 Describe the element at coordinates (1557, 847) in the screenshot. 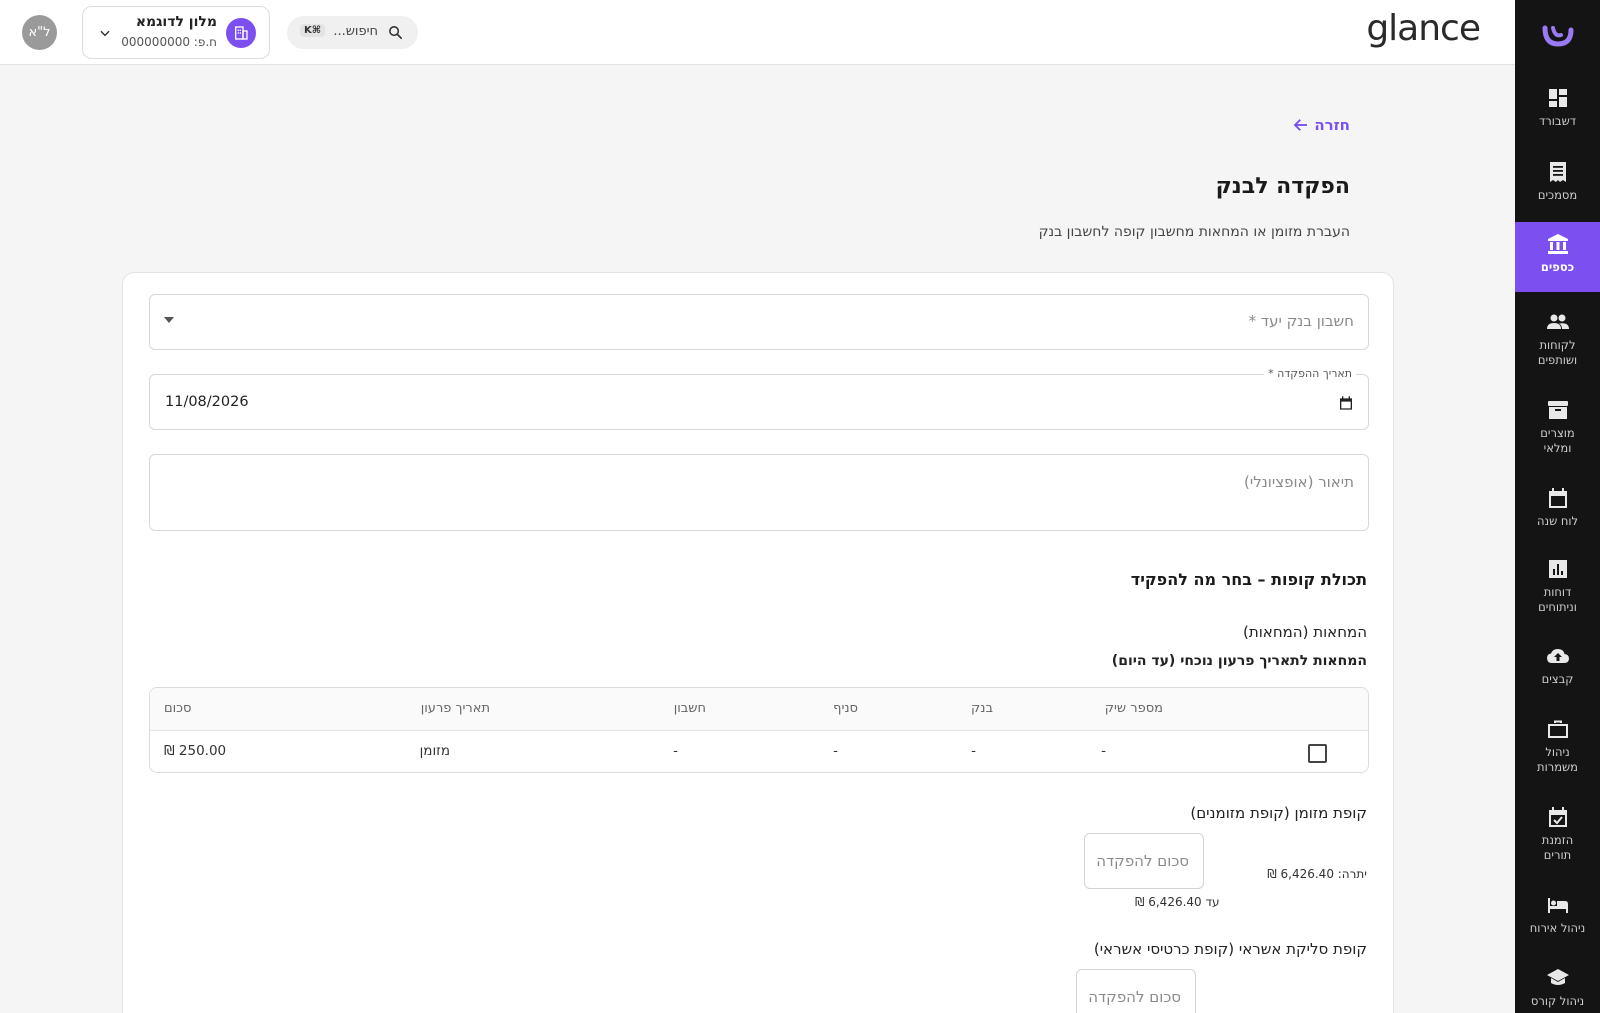

I see `sidebar-item-label: הזמנת תורים` at that location.